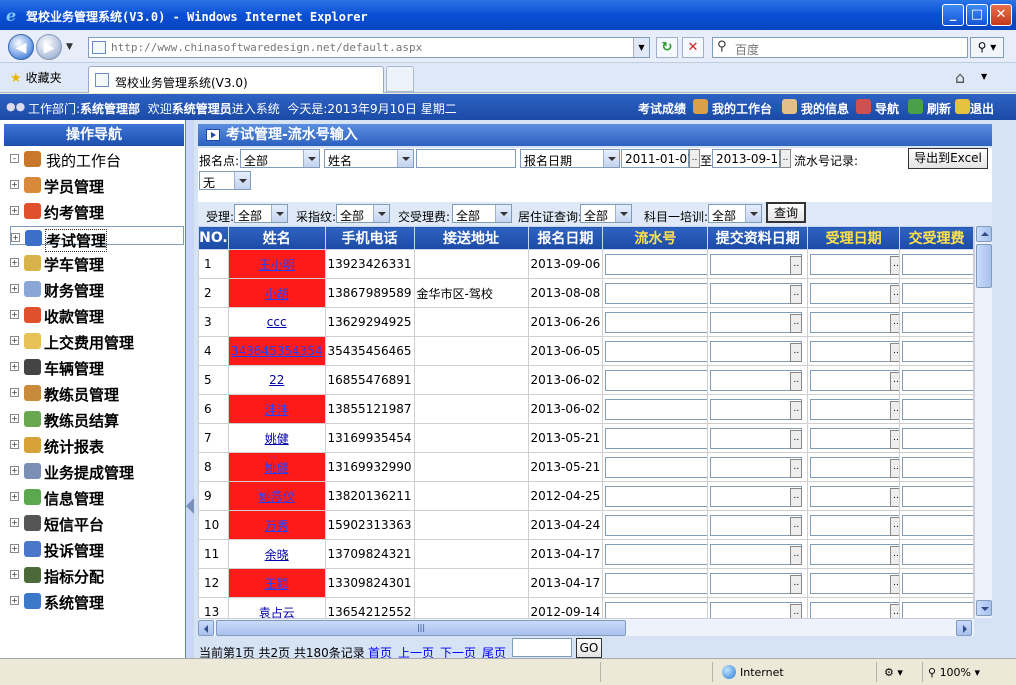 The image size is (1016, 685). What do you see at coordinates (570, 158) in the screenshot?
I see `date-type-select: 报名日期` at bounding box center [570, 158].